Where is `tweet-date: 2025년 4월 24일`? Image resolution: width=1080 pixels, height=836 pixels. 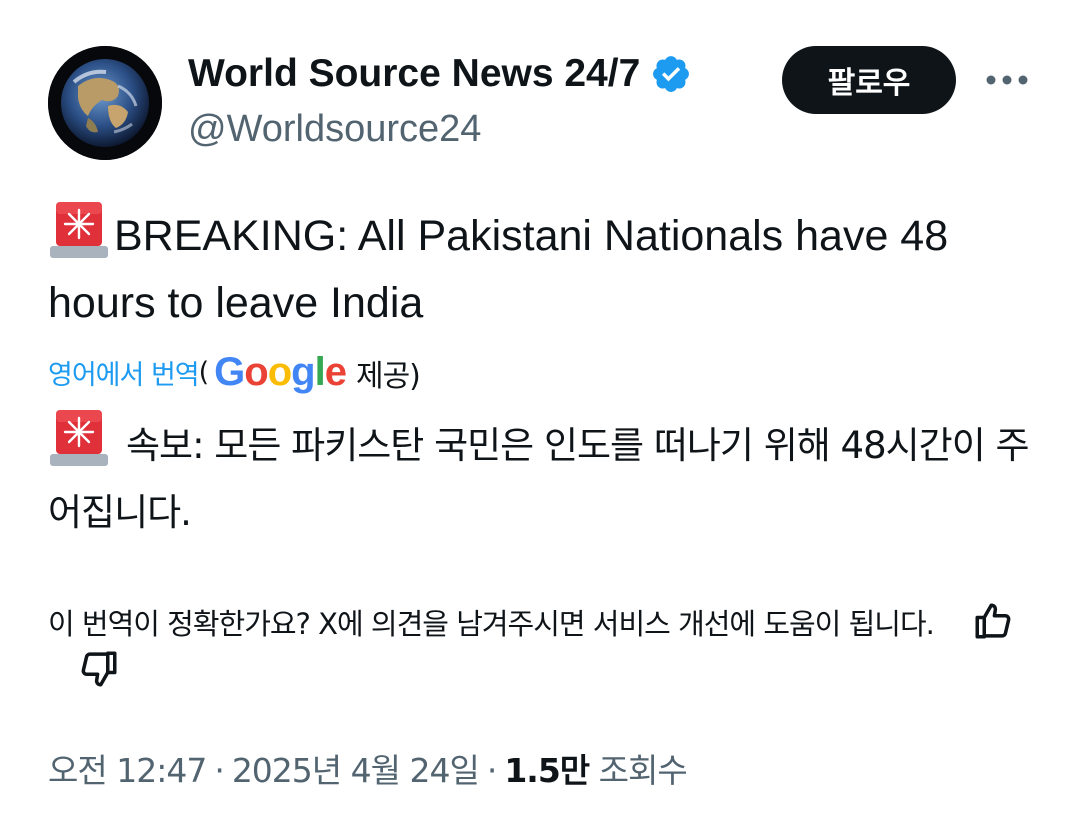
tweet-date: 2025년 4월 24일 is located at coordinates (356, 770).